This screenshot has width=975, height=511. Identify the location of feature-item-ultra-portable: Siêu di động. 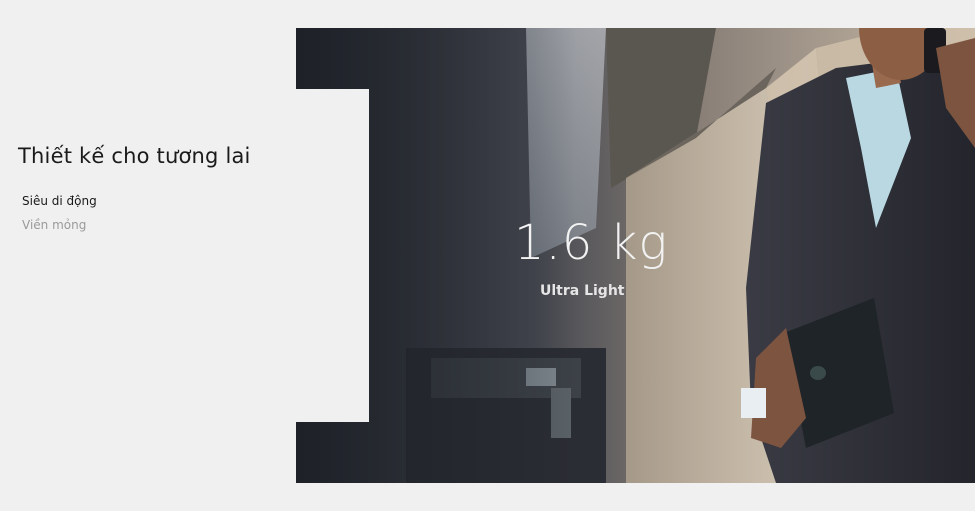
(59, 201).